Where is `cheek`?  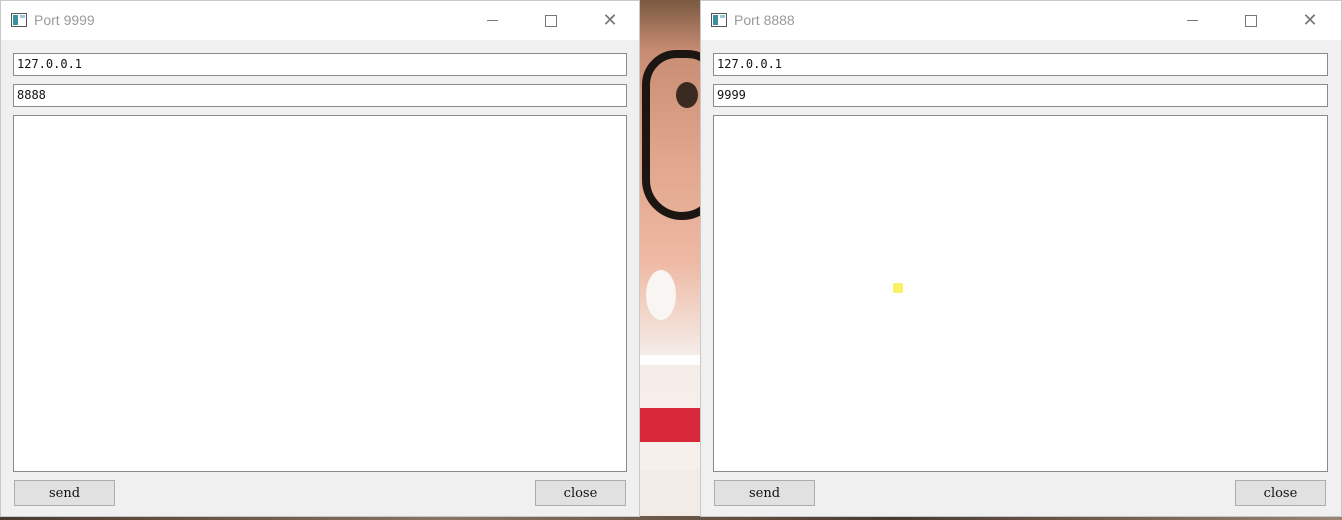 cheek is located at coordinates (661, 295).